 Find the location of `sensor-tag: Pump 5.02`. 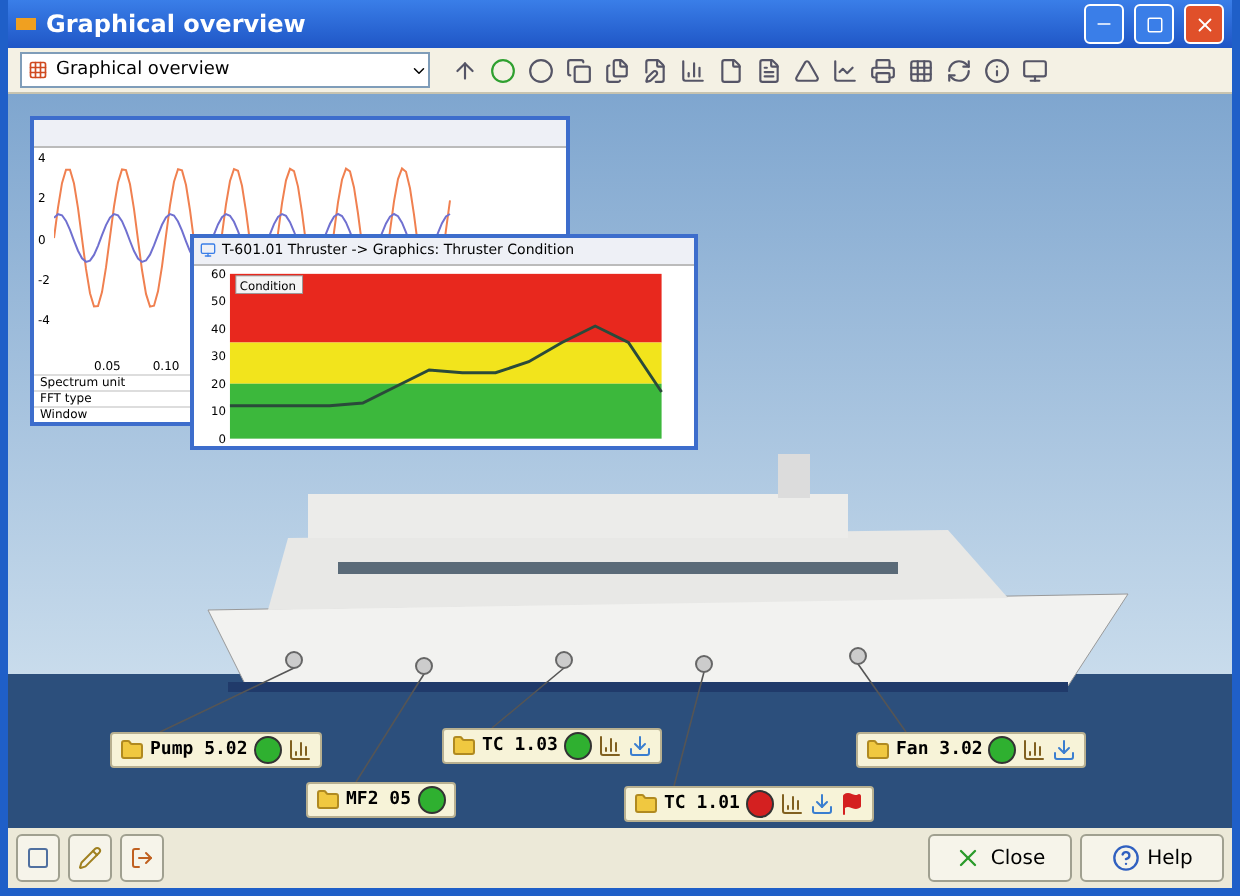

sensor-tag: Pump 5.02 is located at coordinates (216, 750).